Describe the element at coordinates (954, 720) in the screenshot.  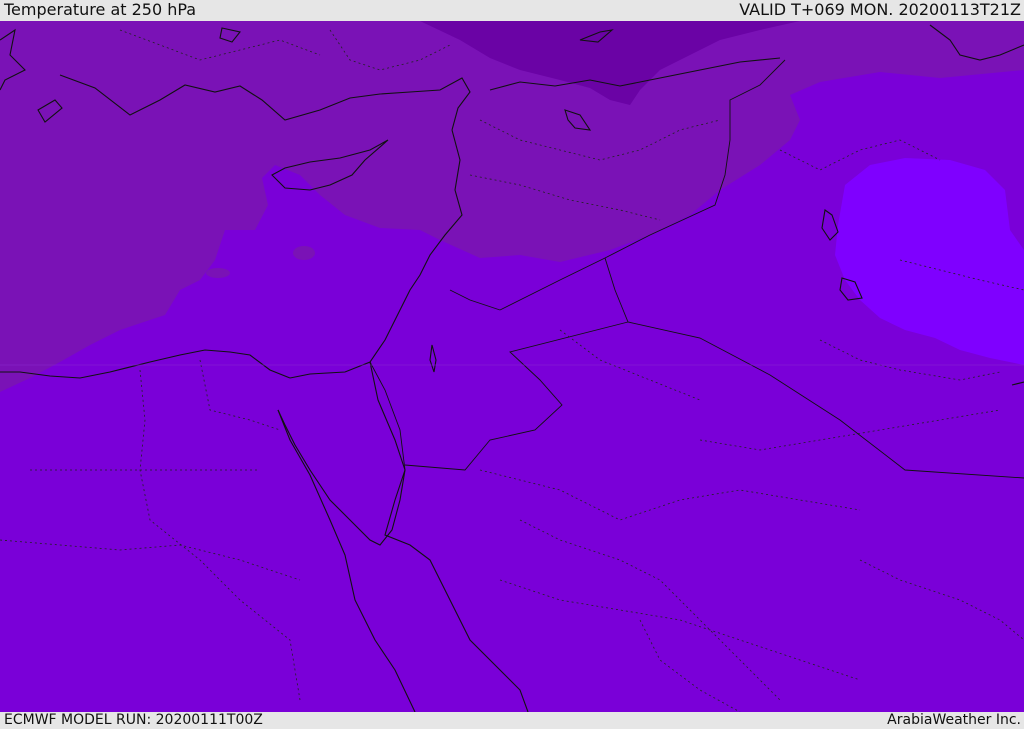
I see `credit-text: ArabiaWeather Inc.` at that location.